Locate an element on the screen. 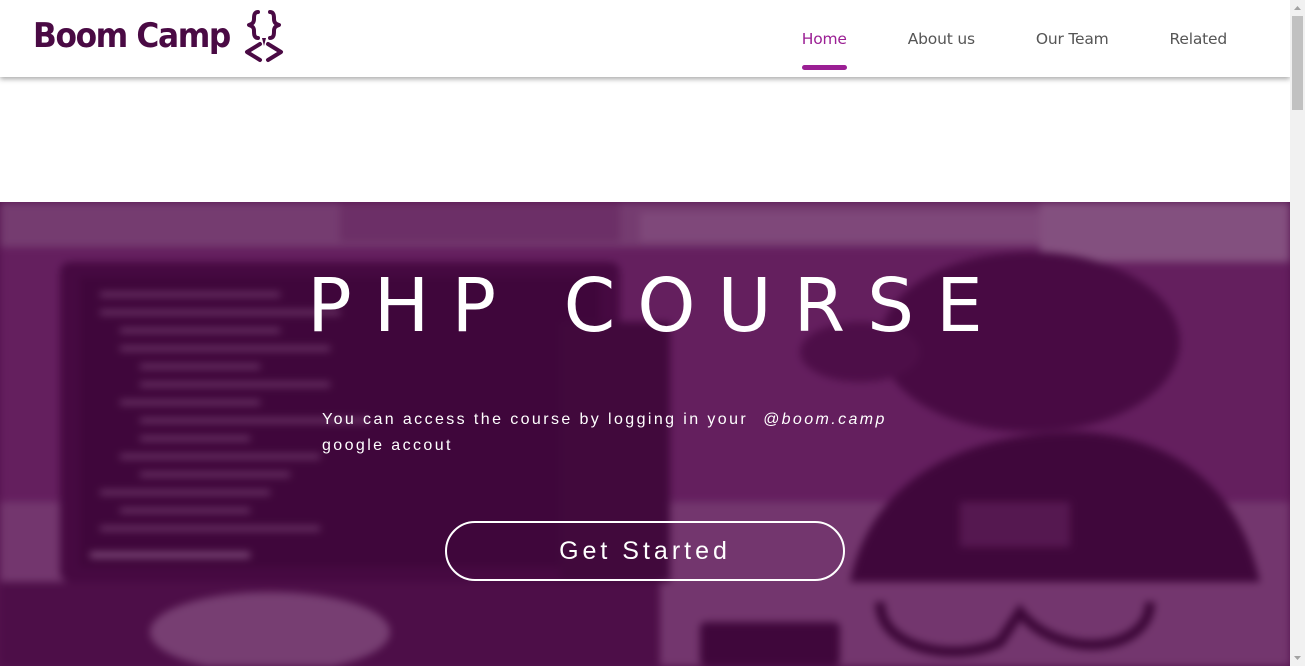 The height and width of the screenshot is (666, 1305). hero-title: PHP COURSE is located at coordinates (656, 306).